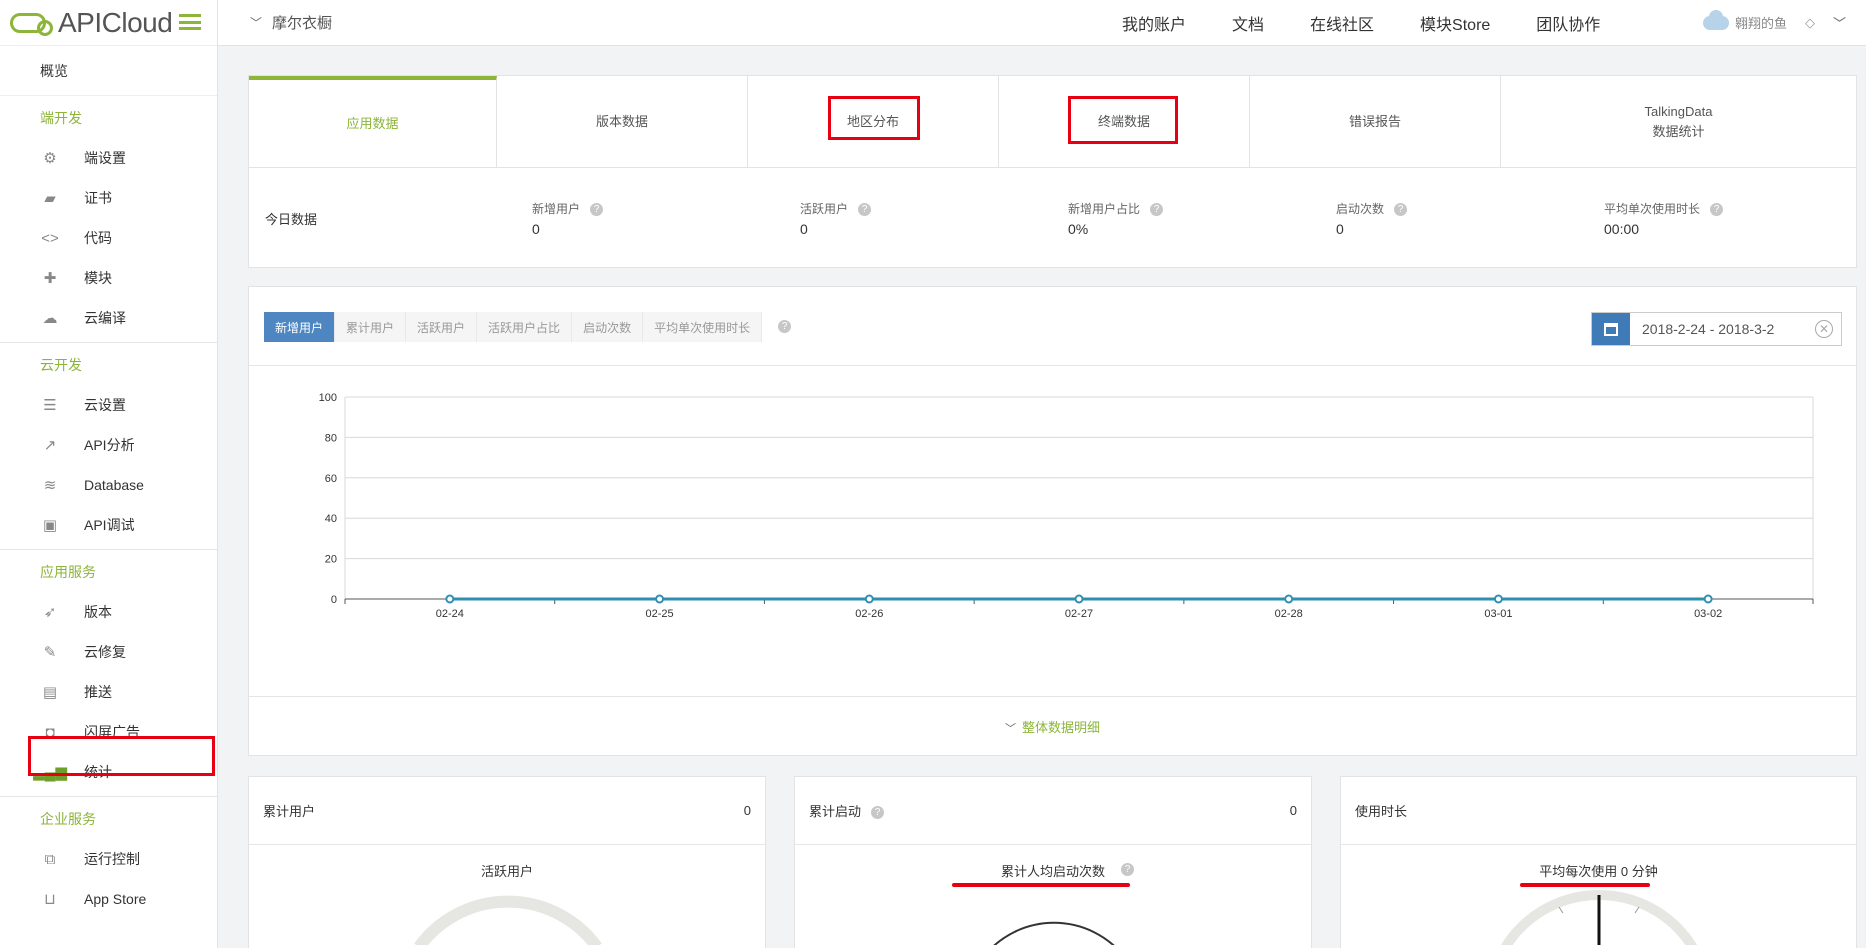 This screenshot has width=1866, height=948. I want to click on y-tick-label: 20, so click(331, 560).